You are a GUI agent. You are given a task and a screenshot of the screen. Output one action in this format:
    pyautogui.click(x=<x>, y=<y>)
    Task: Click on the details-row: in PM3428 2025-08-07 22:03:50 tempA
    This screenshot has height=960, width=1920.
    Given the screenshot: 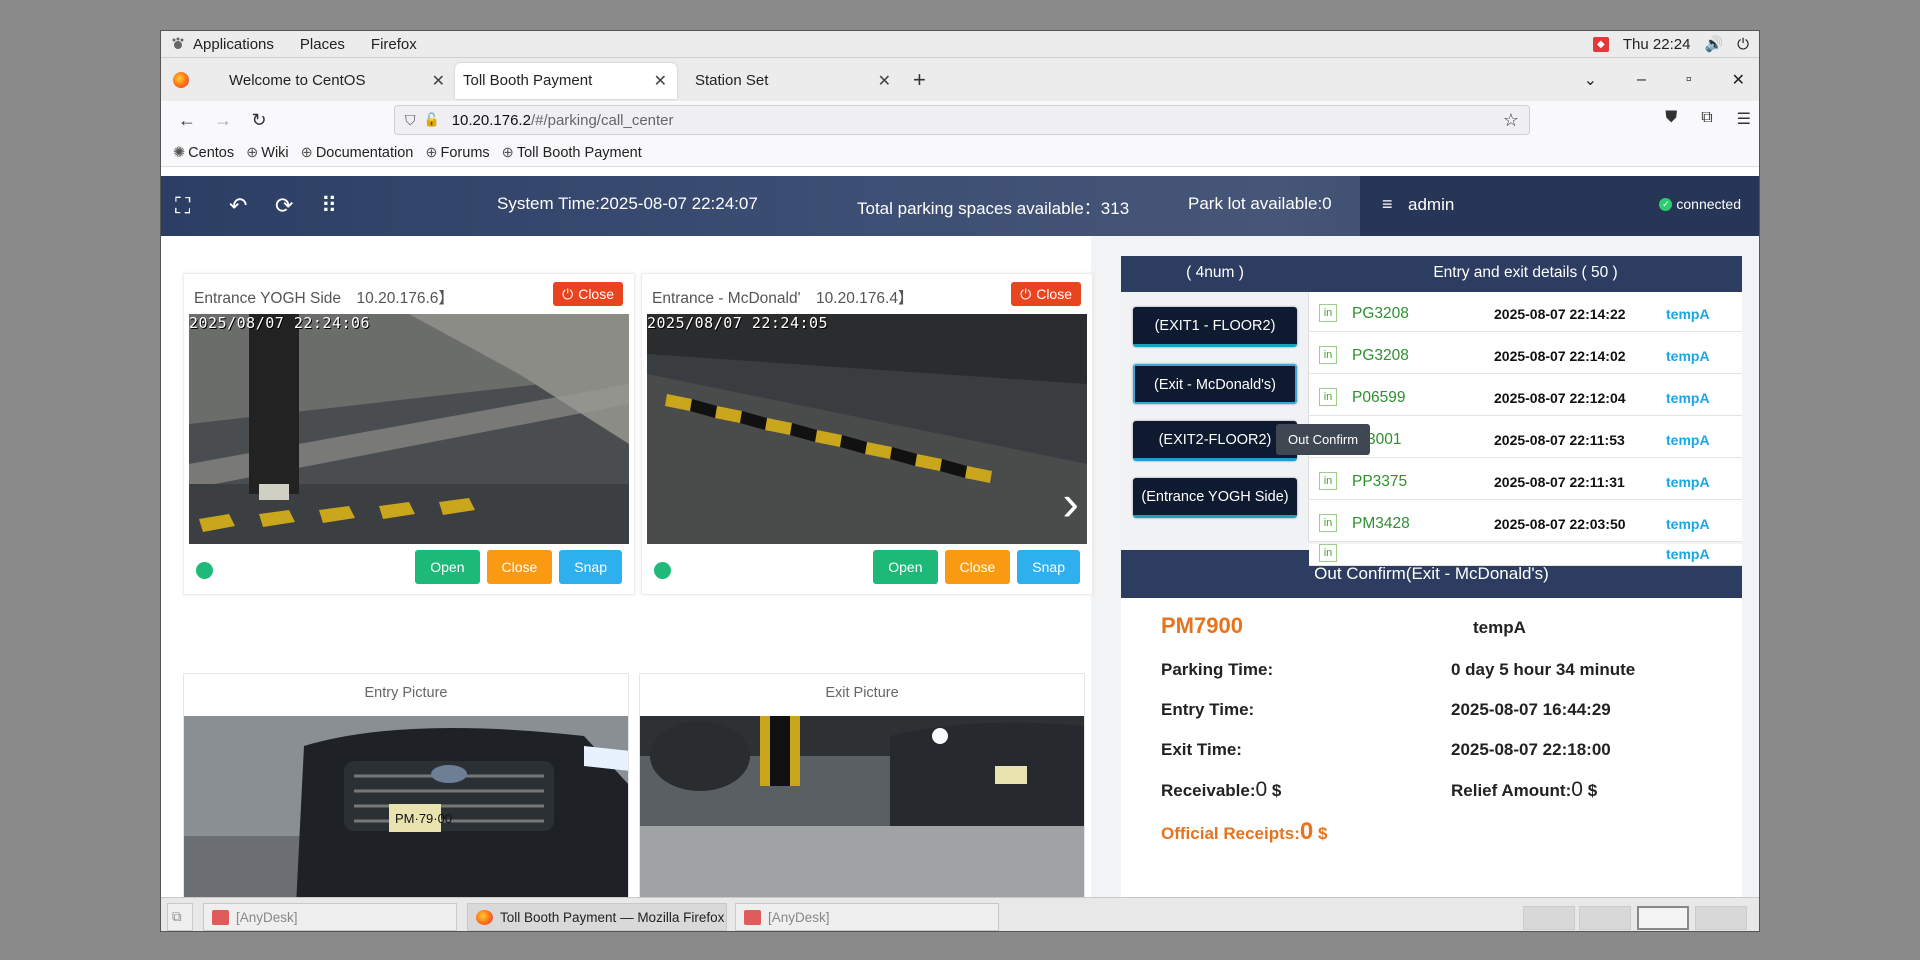 What is the action you would take?
    pyautogui.click(x=1525, y=525)
    